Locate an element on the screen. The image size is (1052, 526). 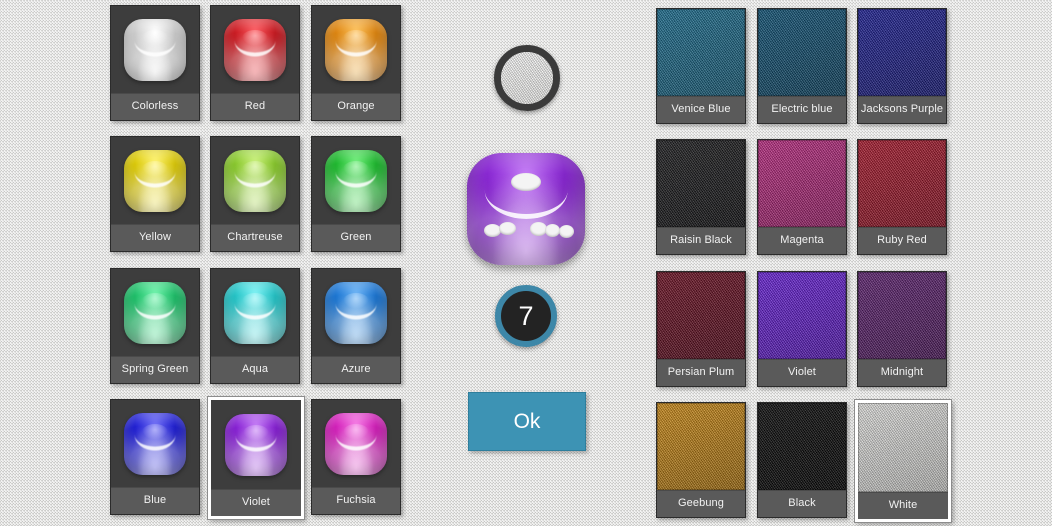
felt-preview-fill is located at coordinates (527, 78).